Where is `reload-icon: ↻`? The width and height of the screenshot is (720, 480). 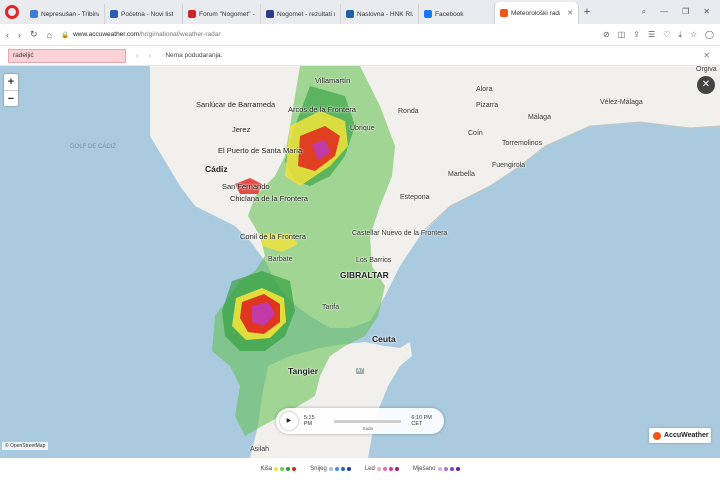
reload-icon: ↻ is located at coordinates (34, 34).